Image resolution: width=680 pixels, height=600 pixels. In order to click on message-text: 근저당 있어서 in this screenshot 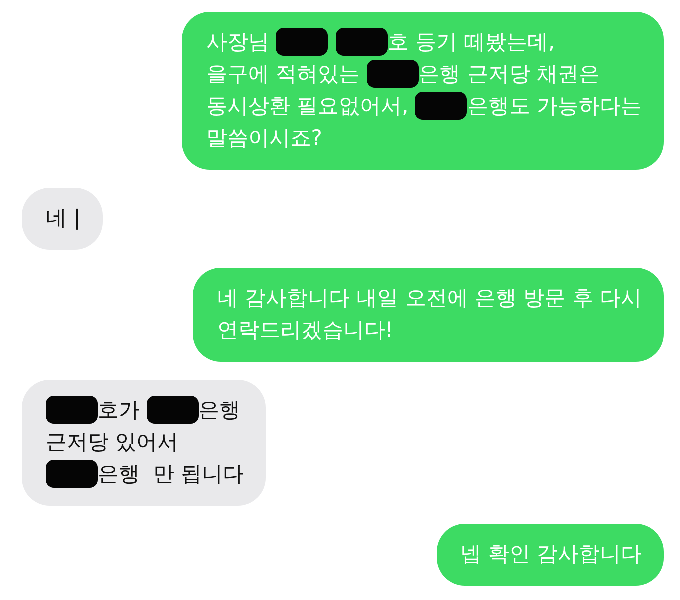, I will do `click(112, 442)`.